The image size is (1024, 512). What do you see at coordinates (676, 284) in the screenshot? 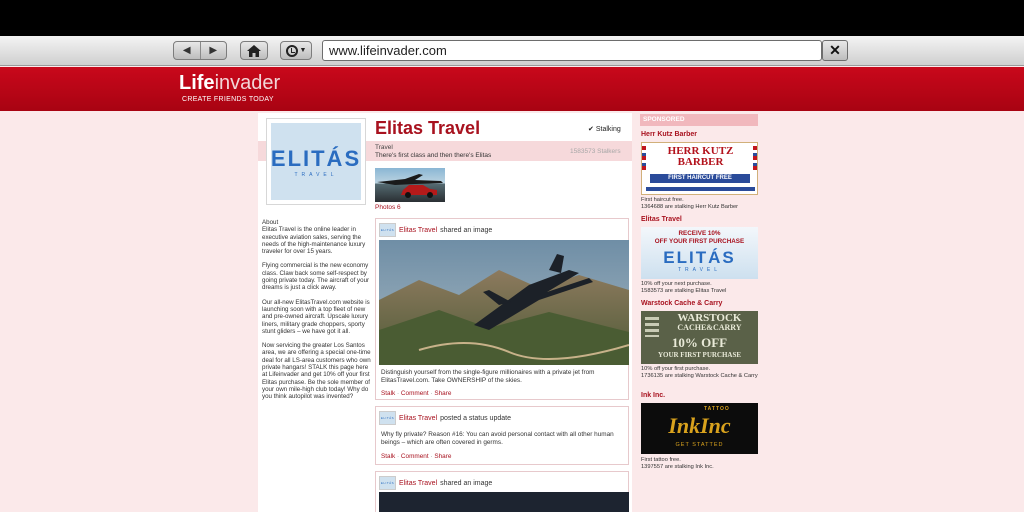
I see `ad-offer: 10% off your next purchase.` at bounding box center [676, 284].